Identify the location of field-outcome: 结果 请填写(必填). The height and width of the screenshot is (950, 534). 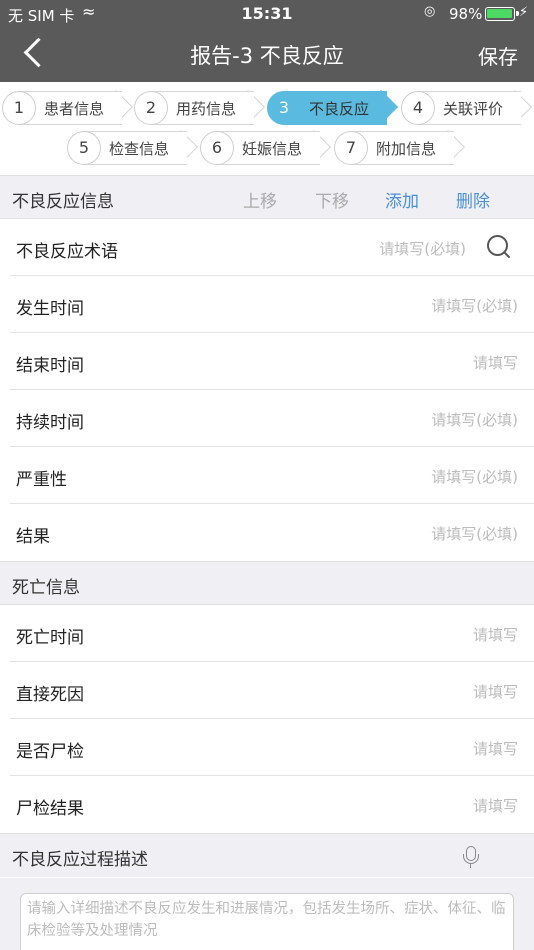
(272, 532).